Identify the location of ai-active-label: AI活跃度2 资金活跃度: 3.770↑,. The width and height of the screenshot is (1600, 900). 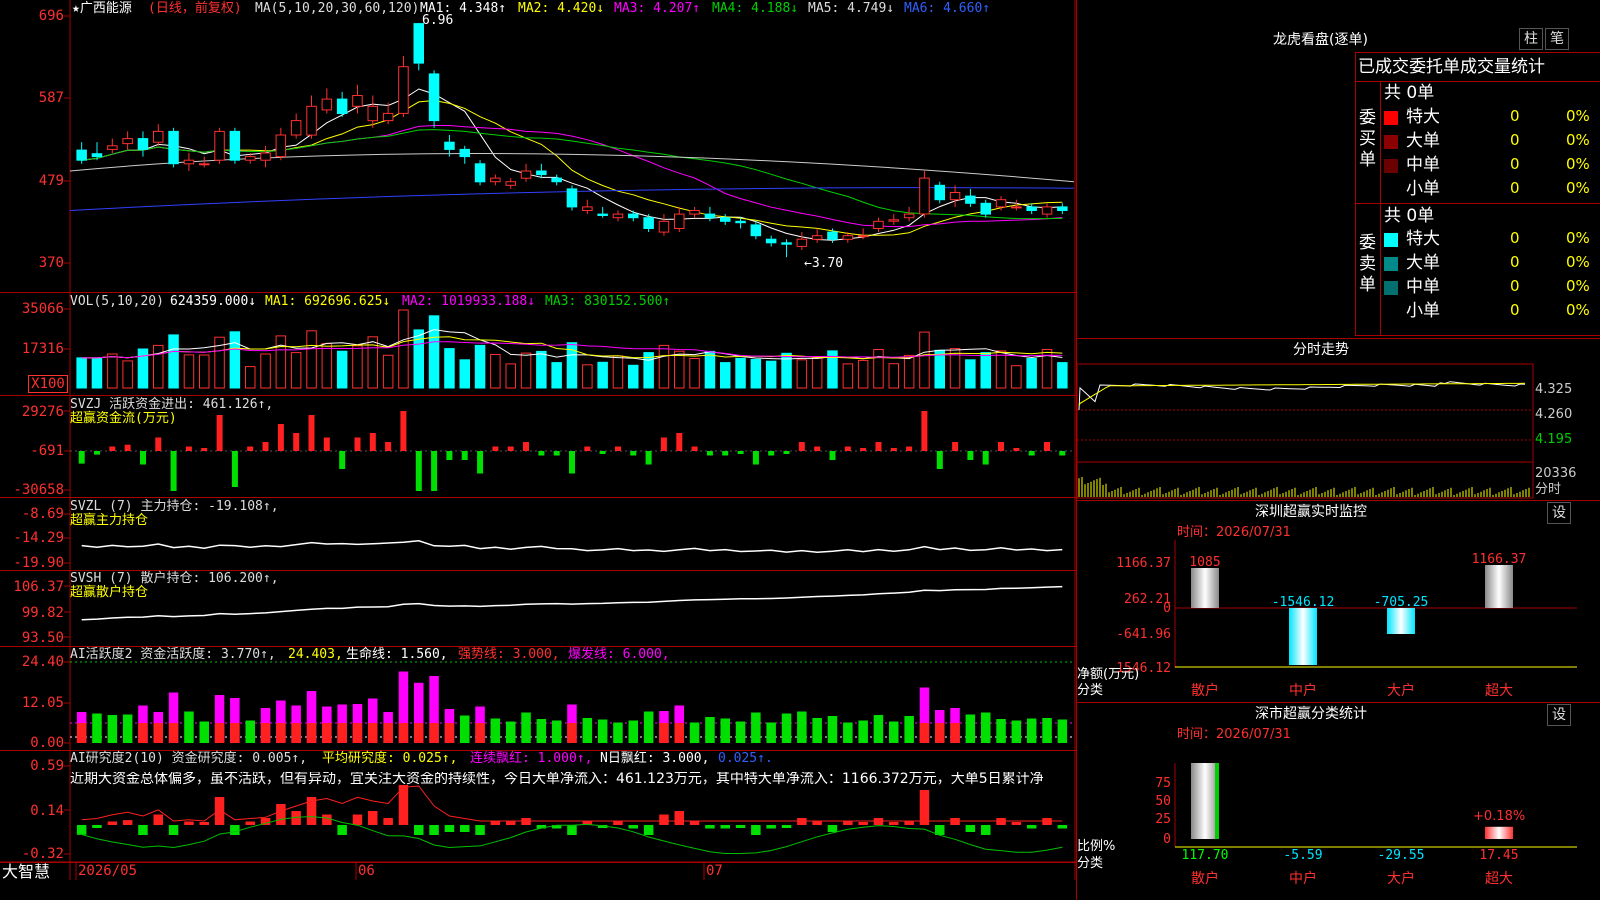
(173, 654).